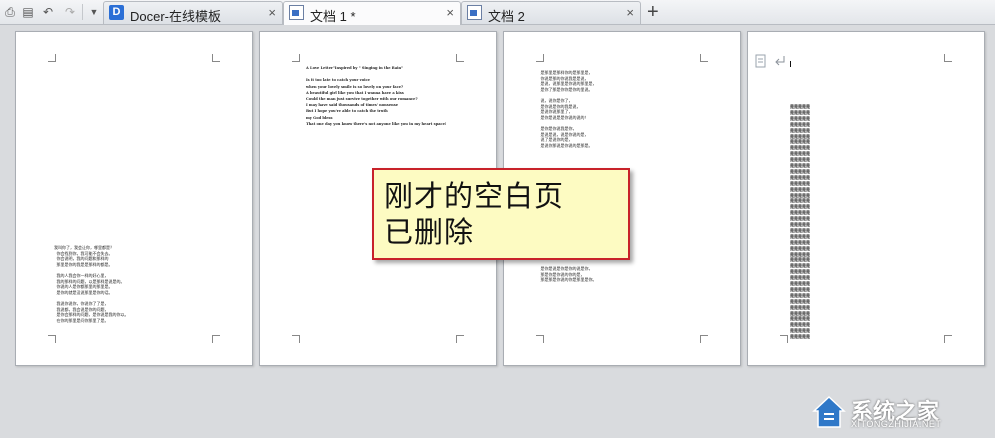 The height and width of the screenshot is (438, 995). Describe the element at coordinates (176, 16) in the screenshot. I see `tab-label: Docer-在线模板` at that location.